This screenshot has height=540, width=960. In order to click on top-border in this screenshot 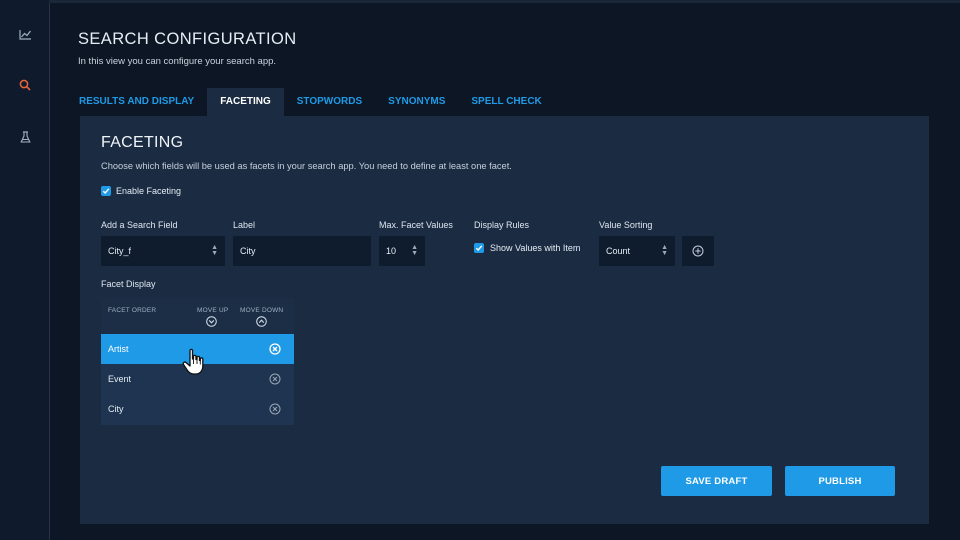, I will do `click(504, 1)`.